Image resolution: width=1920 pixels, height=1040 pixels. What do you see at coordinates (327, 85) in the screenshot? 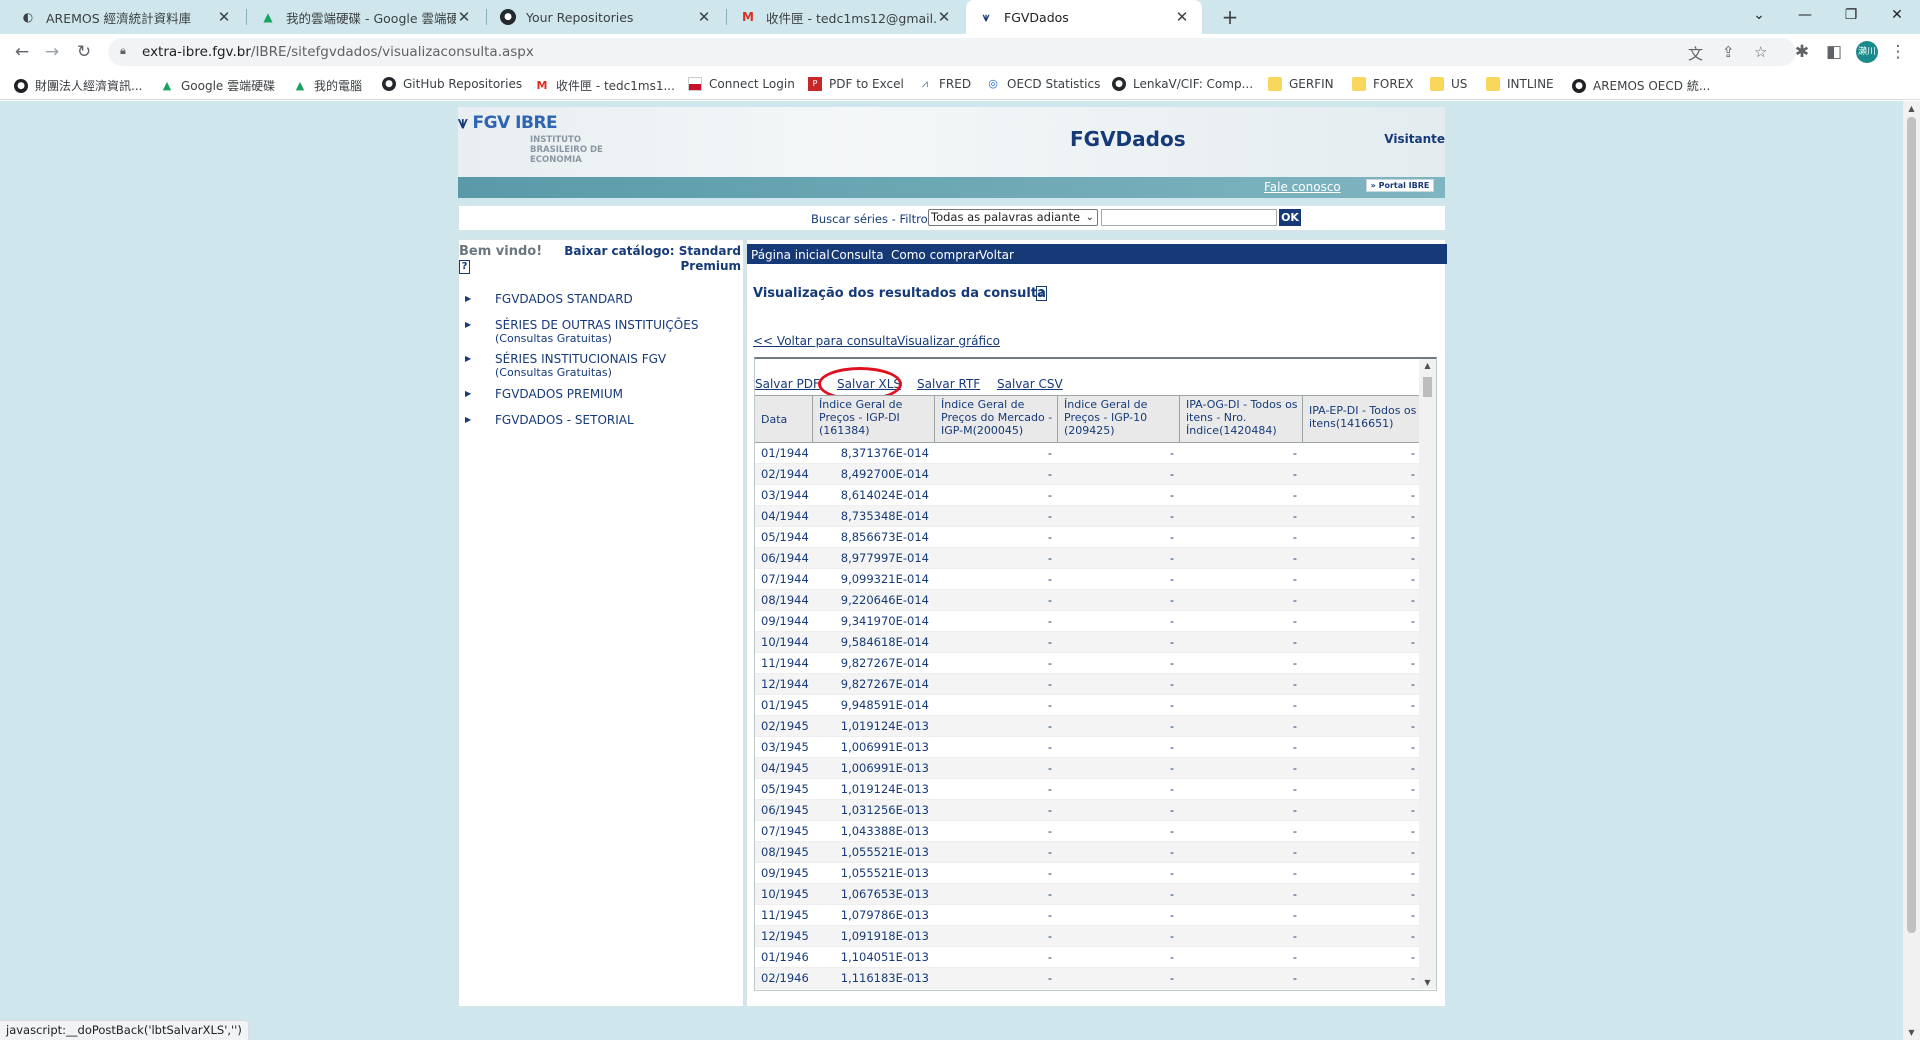
I see `bookmark-item: ▲ 我的電腦` at bounding box center [327, 85].